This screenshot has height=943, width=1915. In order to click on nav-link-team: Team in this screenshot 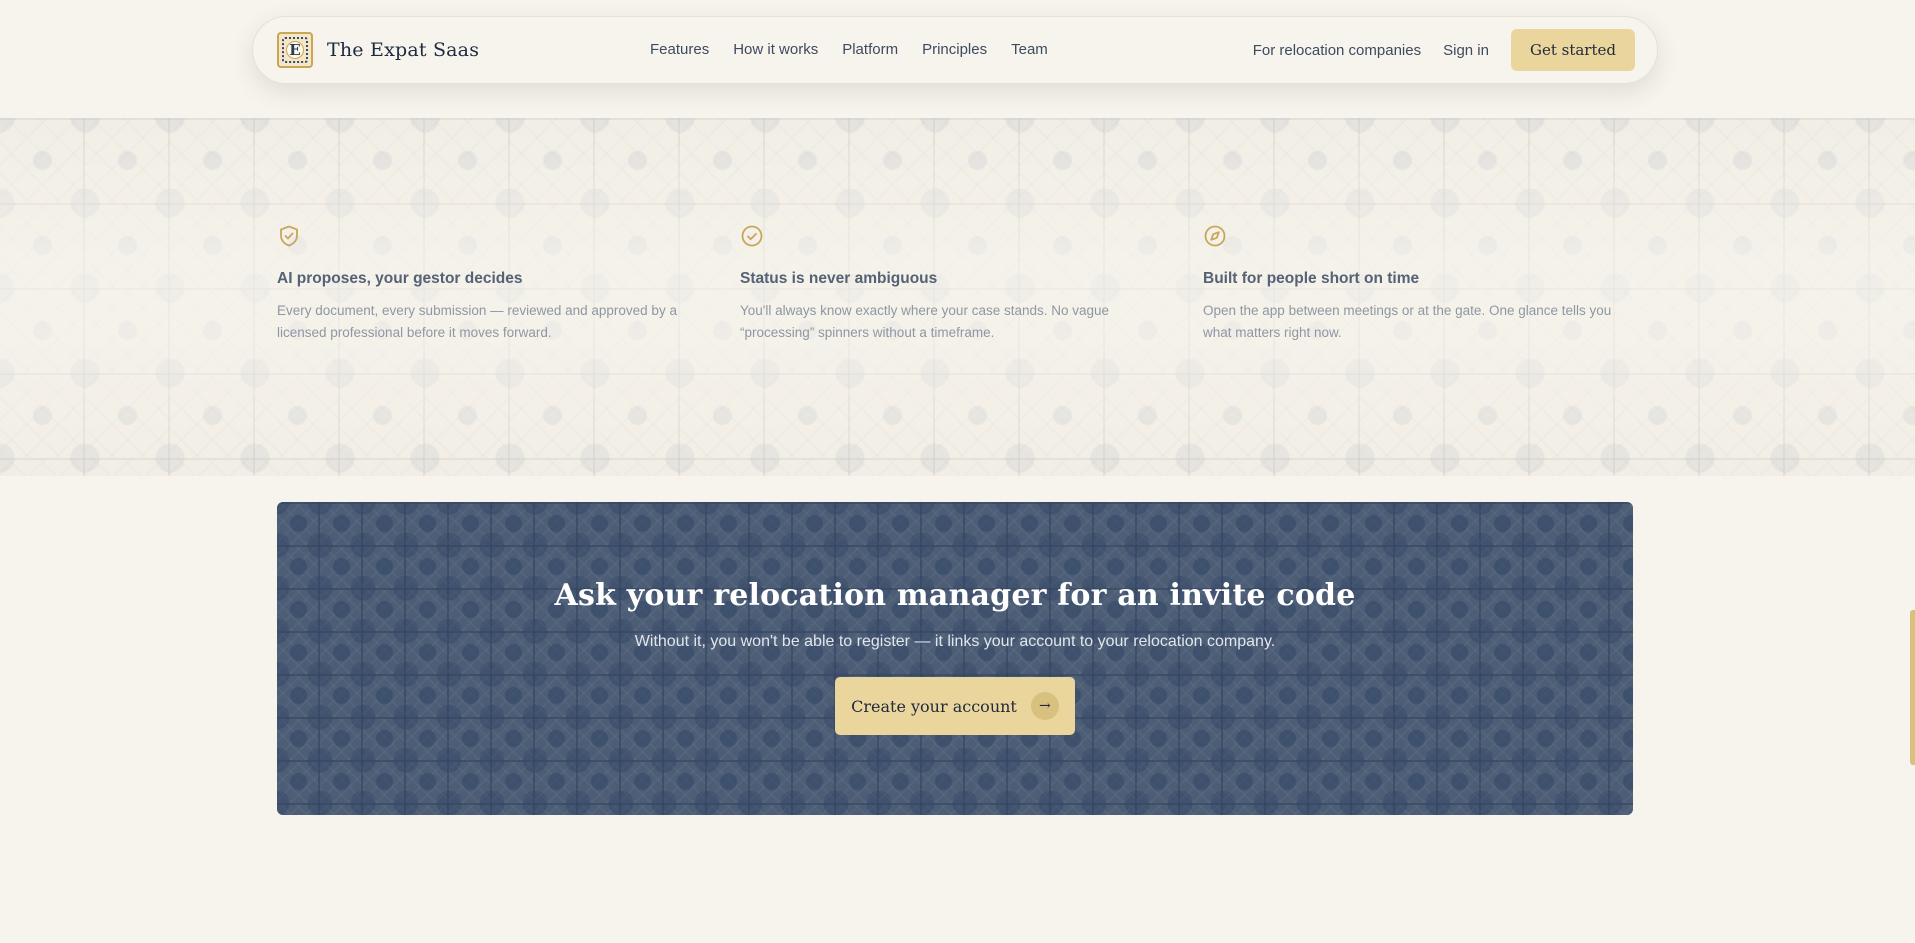, I will do `click(1029, 49)`.